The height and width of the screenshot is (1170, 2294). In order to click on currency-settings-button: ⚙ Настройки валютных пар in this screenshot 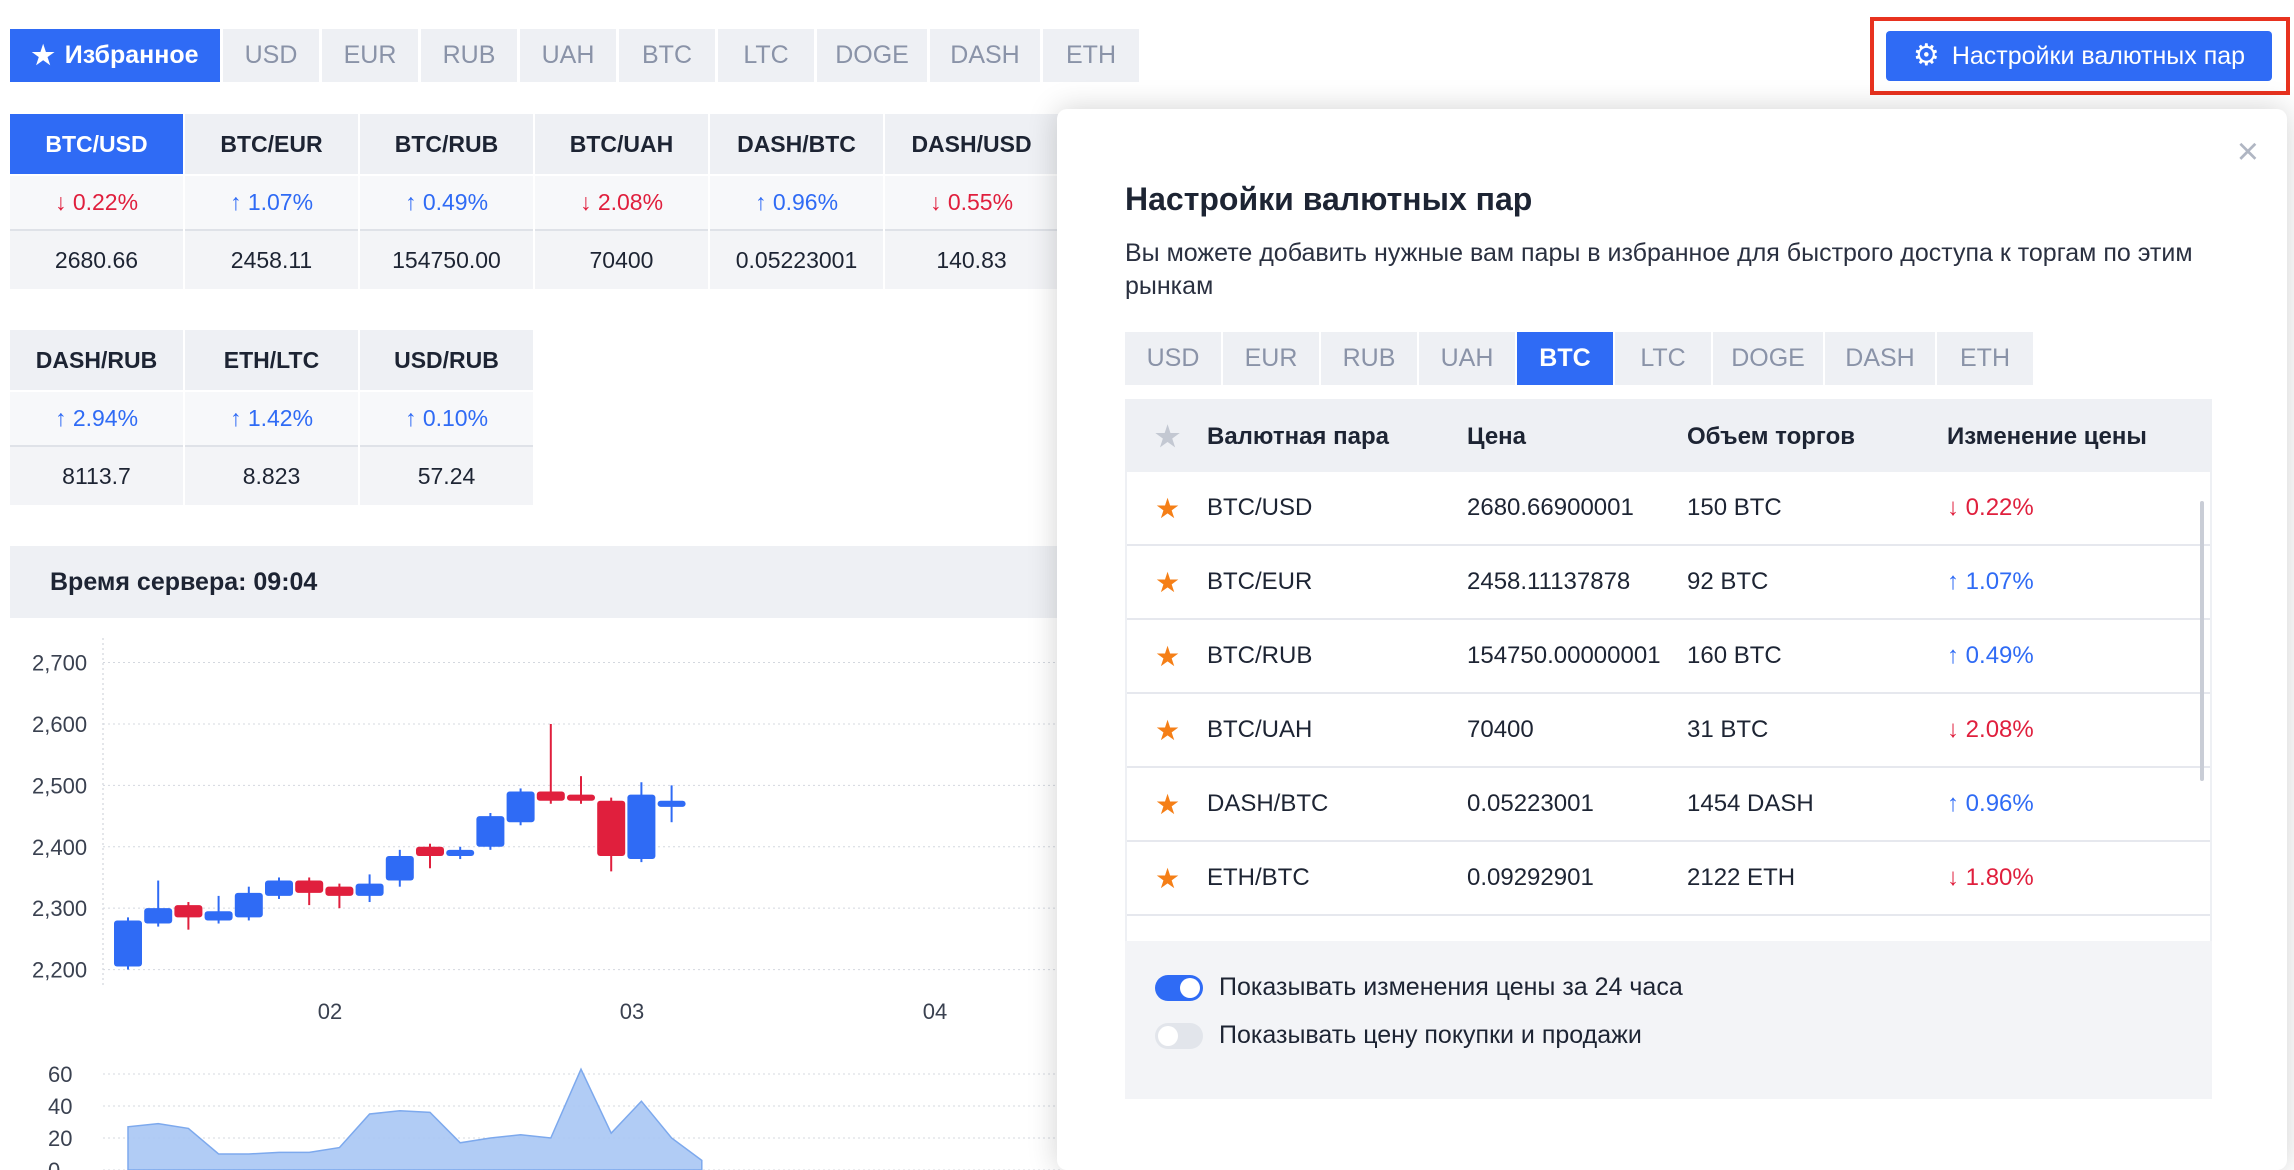, I will do `click(2079, 56)`.